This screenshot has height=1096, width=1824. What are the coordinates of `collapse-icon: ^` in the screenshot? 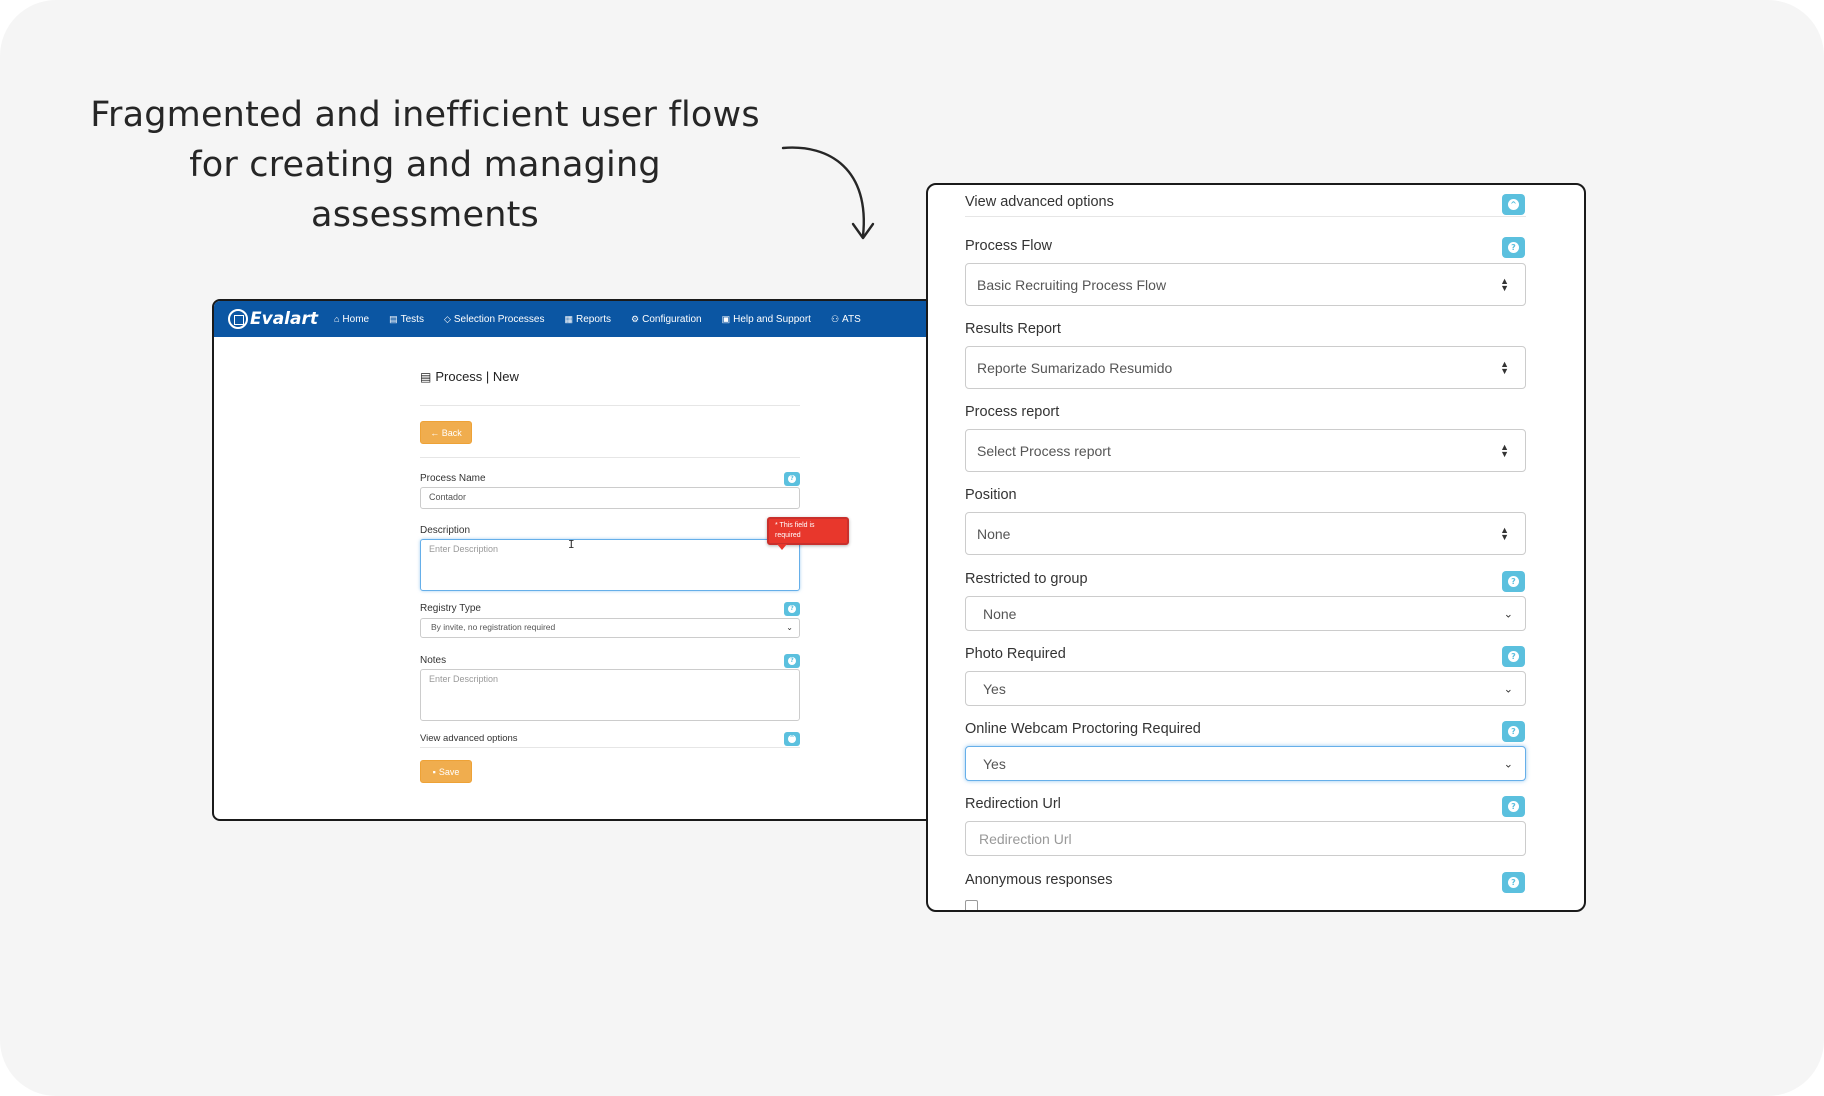 It's located at (1513, 204).